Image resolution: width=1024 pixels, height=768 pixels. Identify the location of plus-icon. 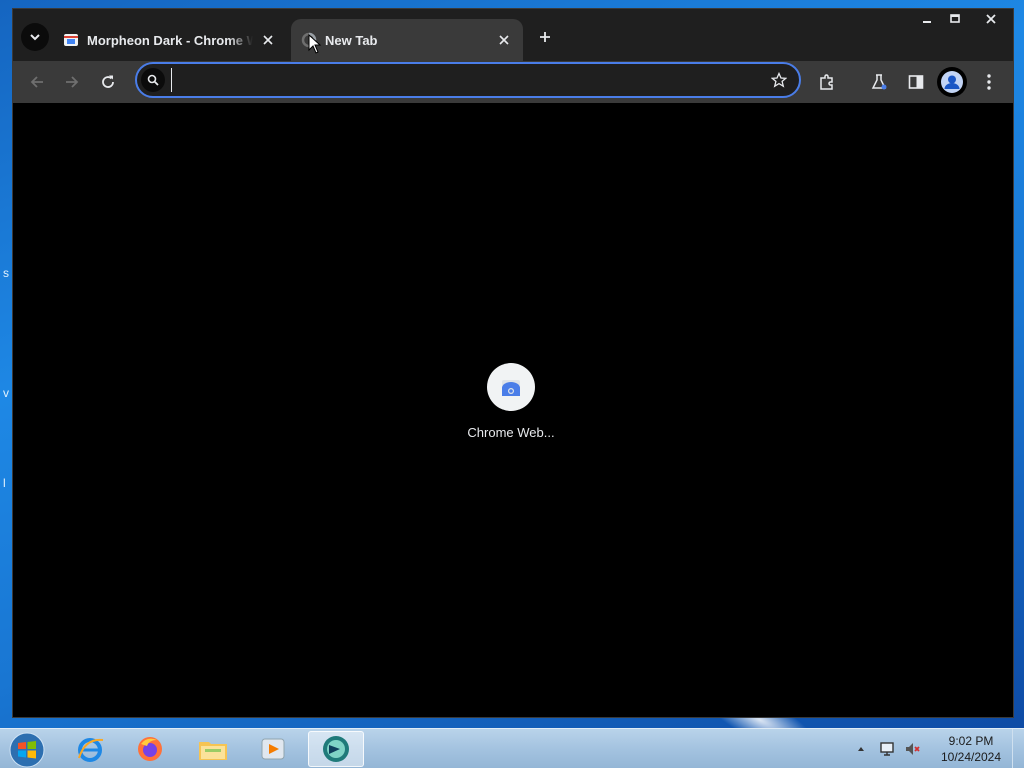
(545, 37).